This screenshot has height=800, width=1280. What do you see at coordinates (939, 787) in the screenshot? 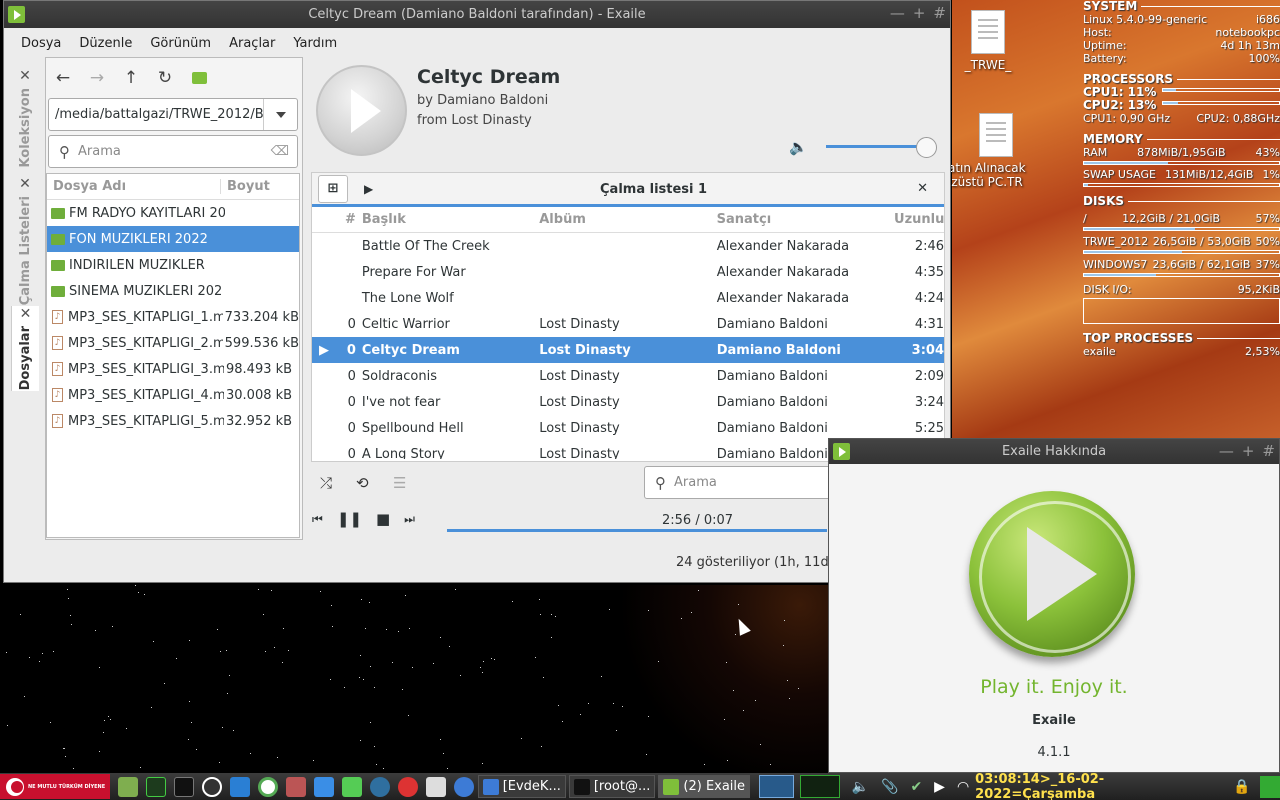
I see `media-play-icon: ▶` at bounding box center [939, 787].